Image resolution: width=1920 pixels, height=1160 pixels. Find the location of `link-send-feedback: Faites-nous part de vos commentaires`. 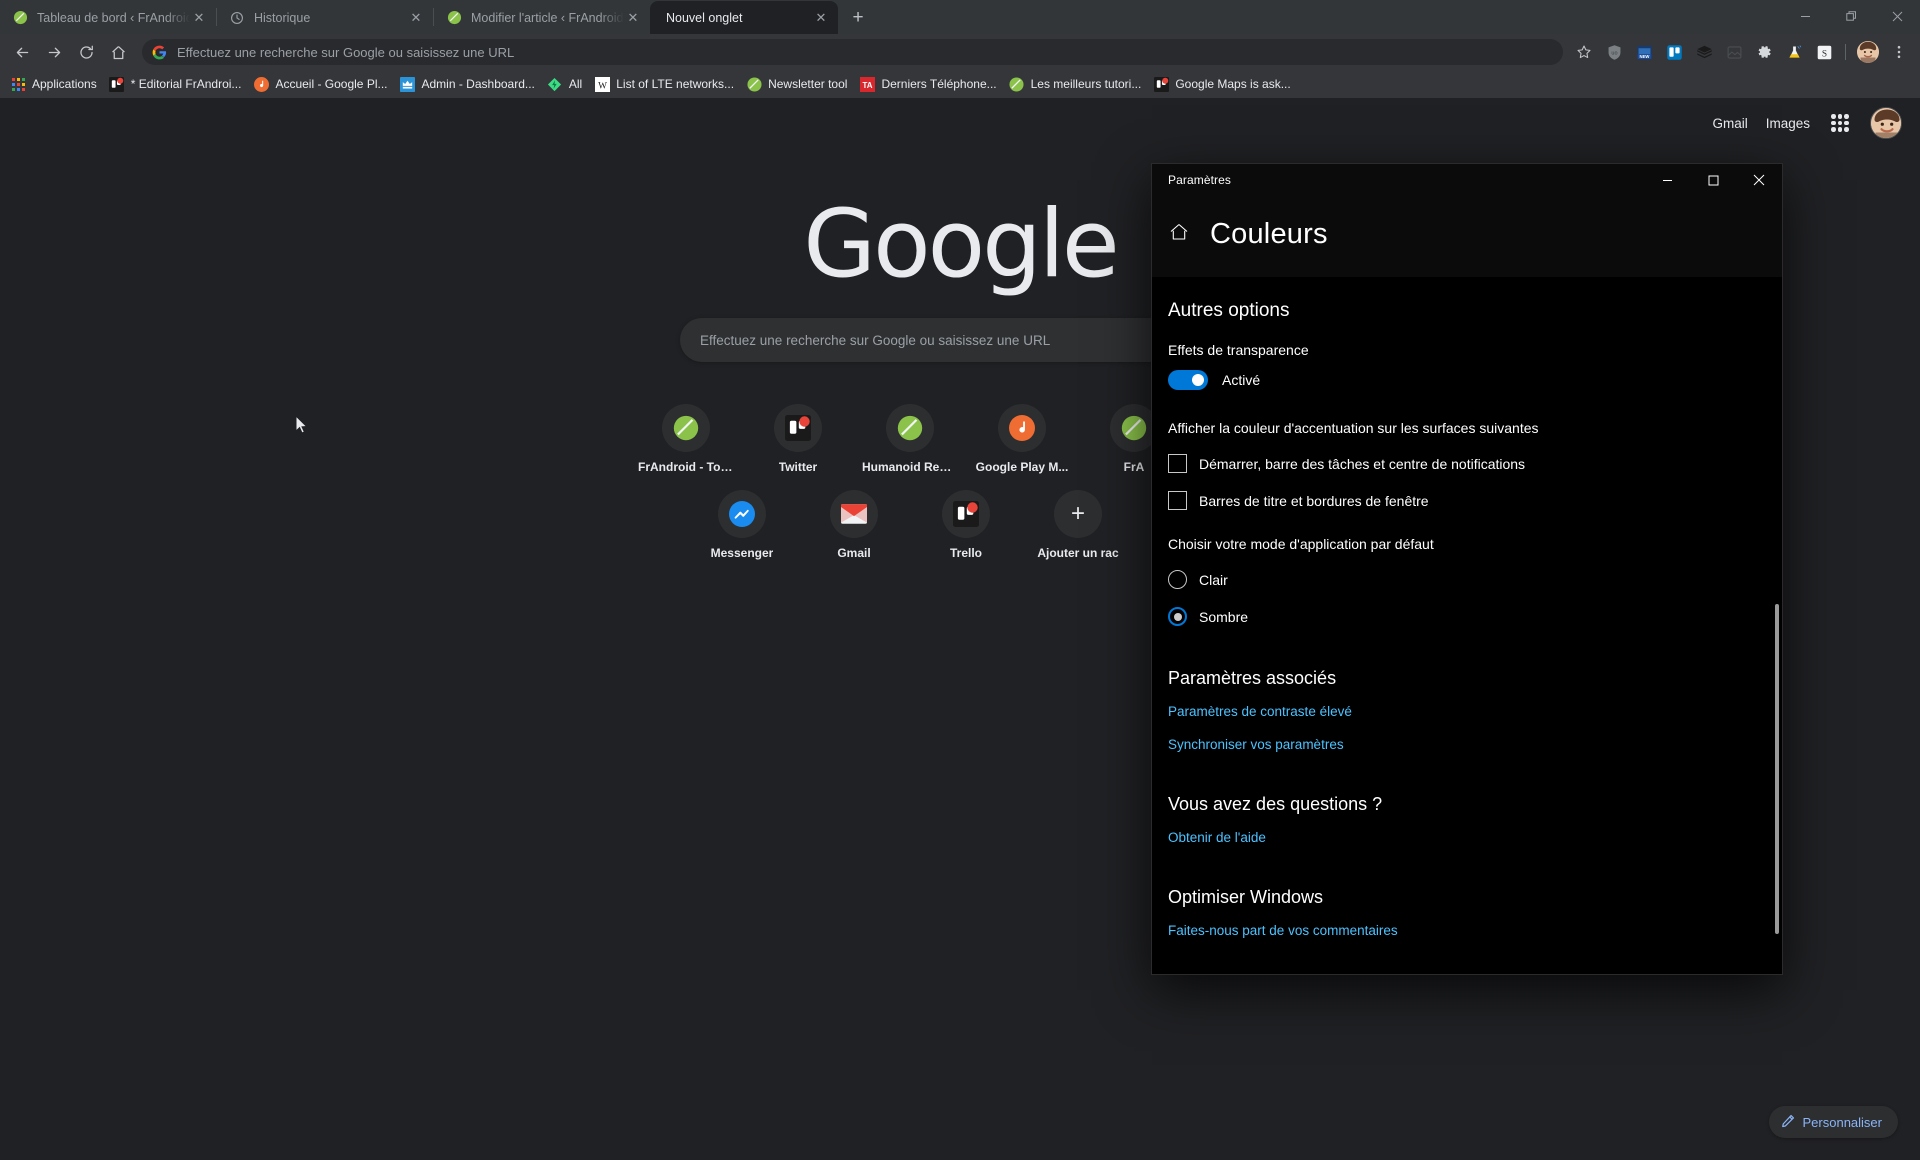

link-send-feedback: Faites-nous part de vos commentaires is located at coordinates (1475, 930).